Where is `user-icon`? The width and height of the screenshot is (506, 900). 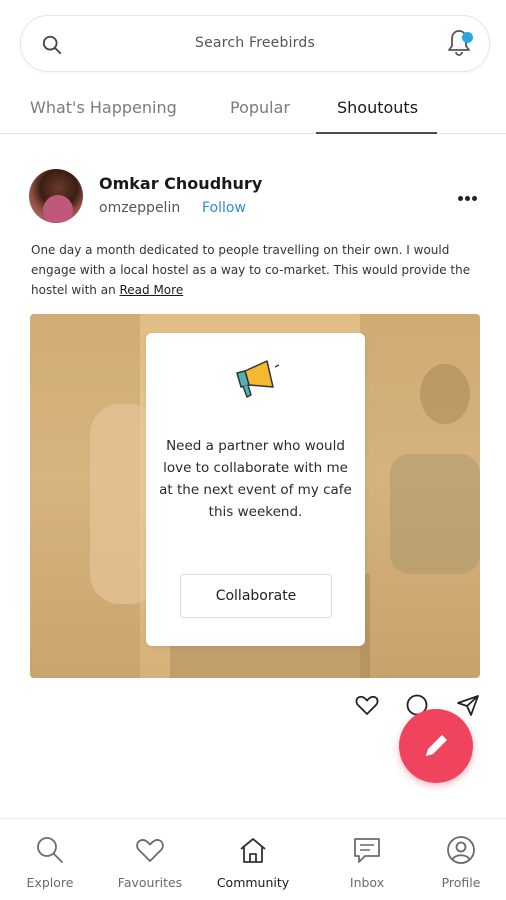
user-icon is located at coordinates (461, 850).